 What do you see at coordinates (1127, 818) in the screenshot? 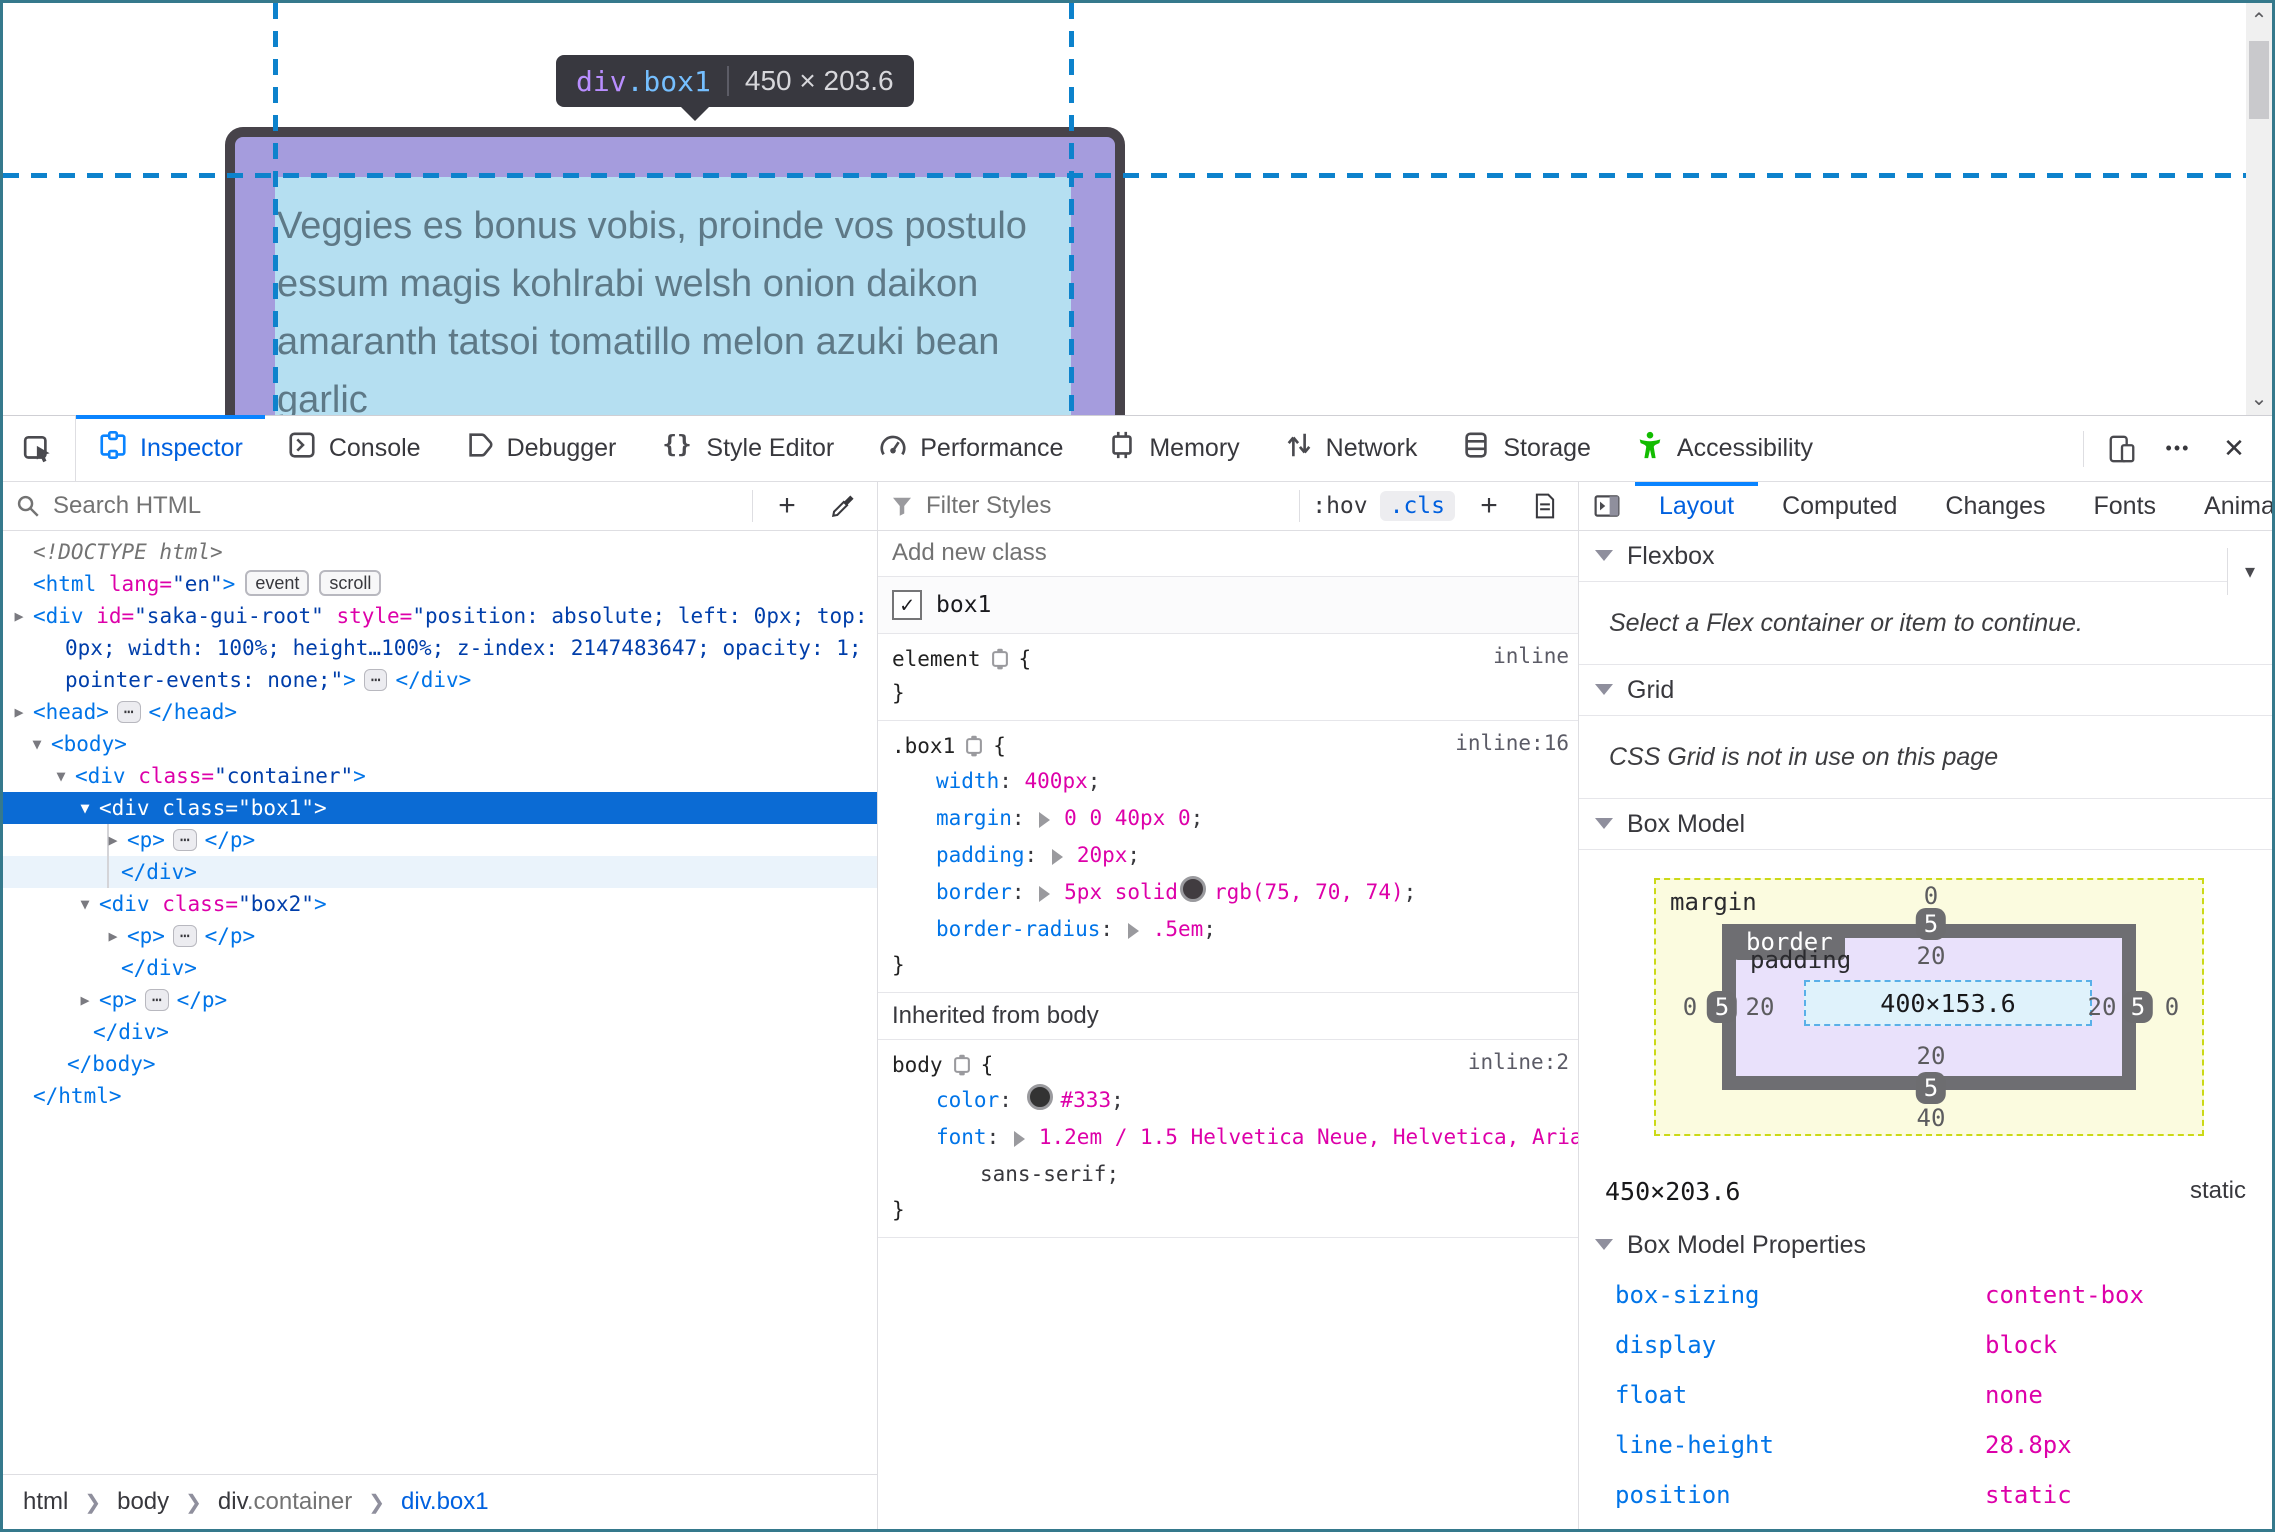
I see `property-value: 0 0 40px 0` at bounding box center [1127, 818].